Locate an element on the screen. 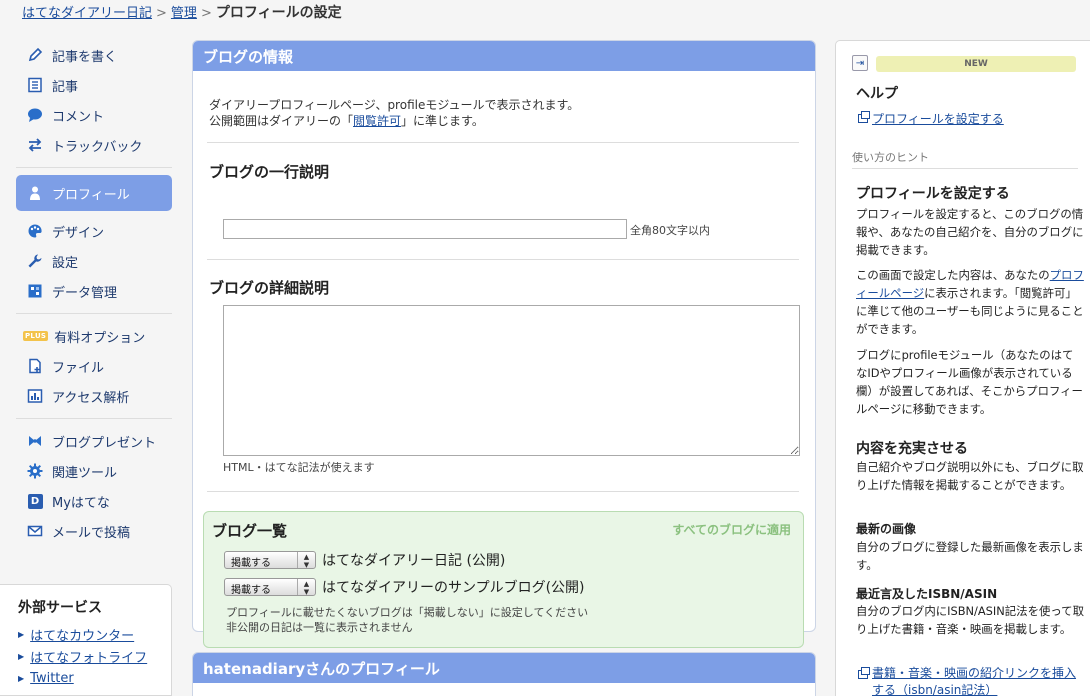 The width and height of the screenshot is (1090, 696). external-link-label: Twitter is located at coordinates (52, 678).